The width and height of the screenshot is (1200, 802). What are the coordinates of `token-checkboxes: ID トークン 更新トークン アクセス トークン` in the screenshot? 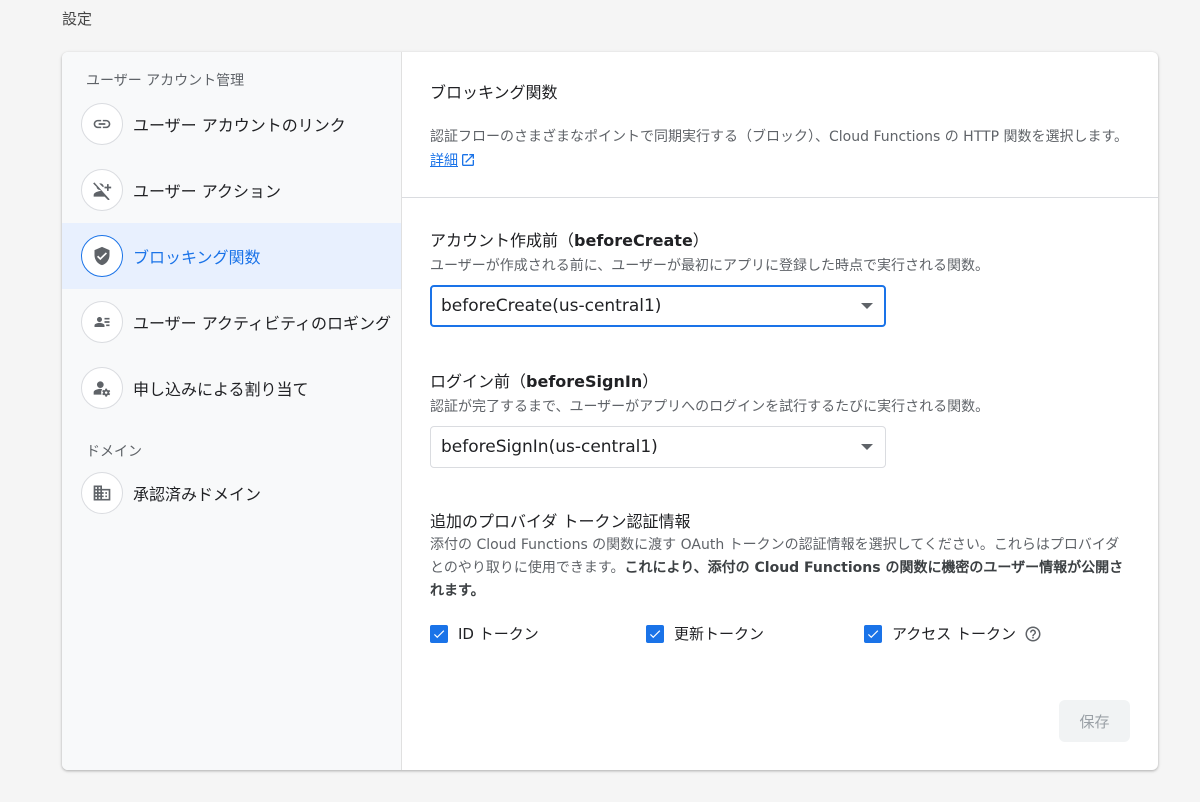 It's located at (750, 634).